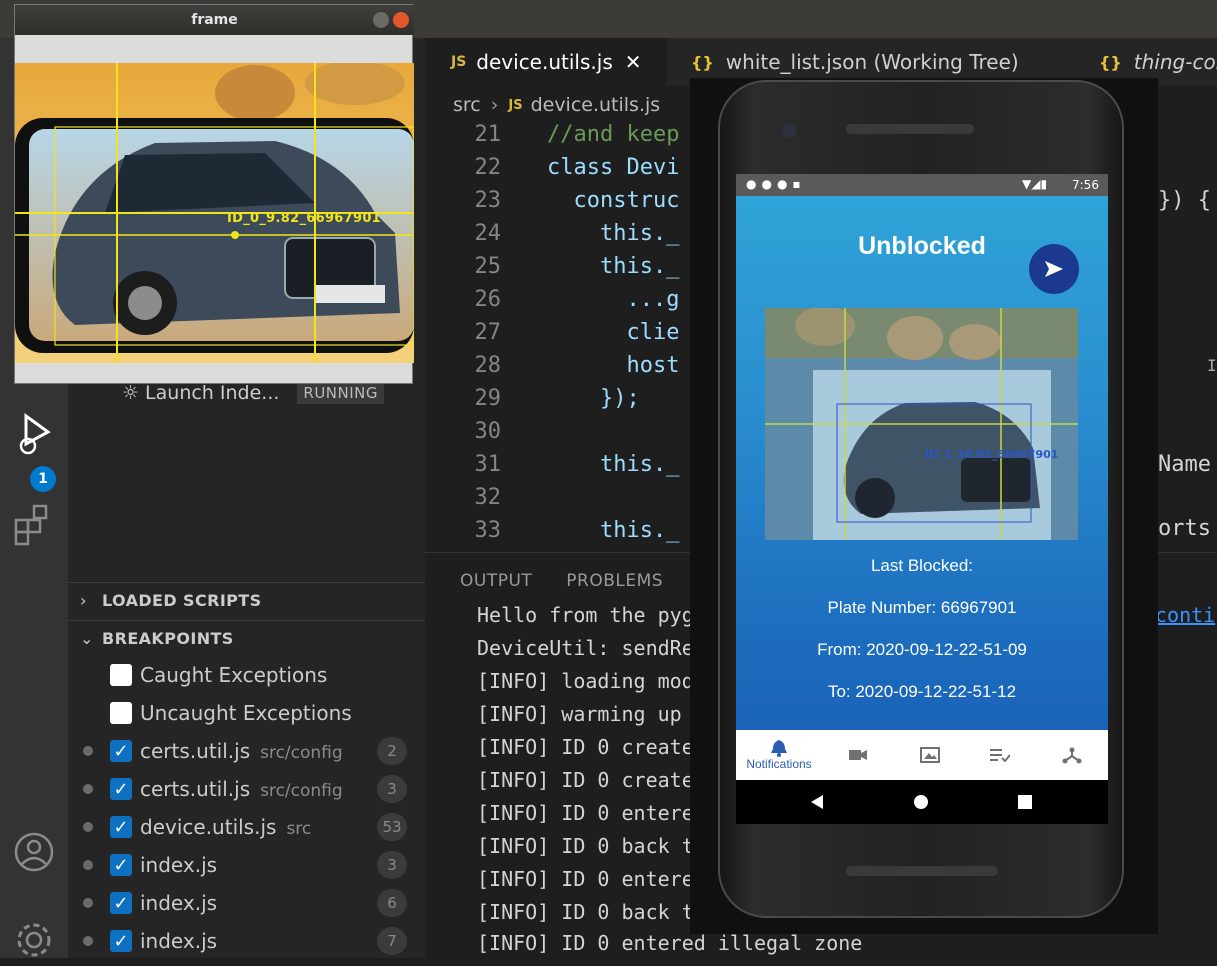  Describe the element at coordinates (121, 675) in the screenshot. I see `caught-exceptions-checkbox` at that location.